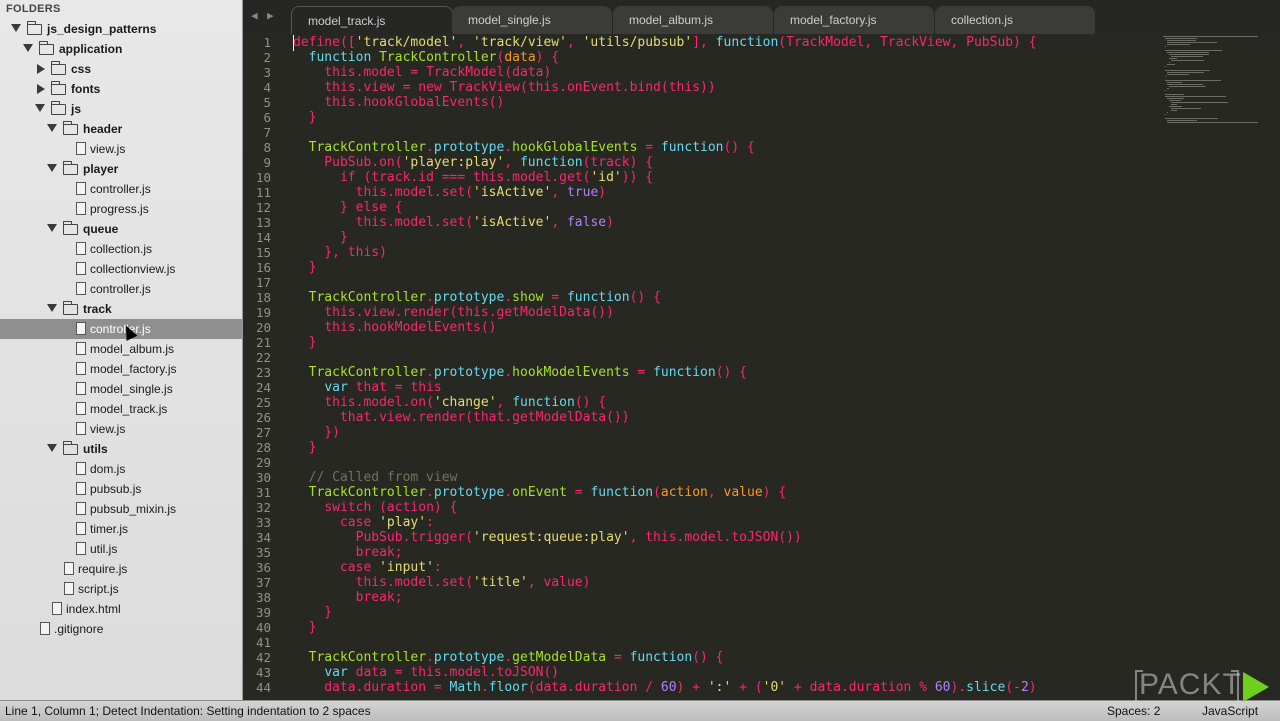 The height and width of the screenshot is (721, 1280). Describe the element at coordinates (121, 89) in the screenshot. I see `folder-item: fonts` at that location.